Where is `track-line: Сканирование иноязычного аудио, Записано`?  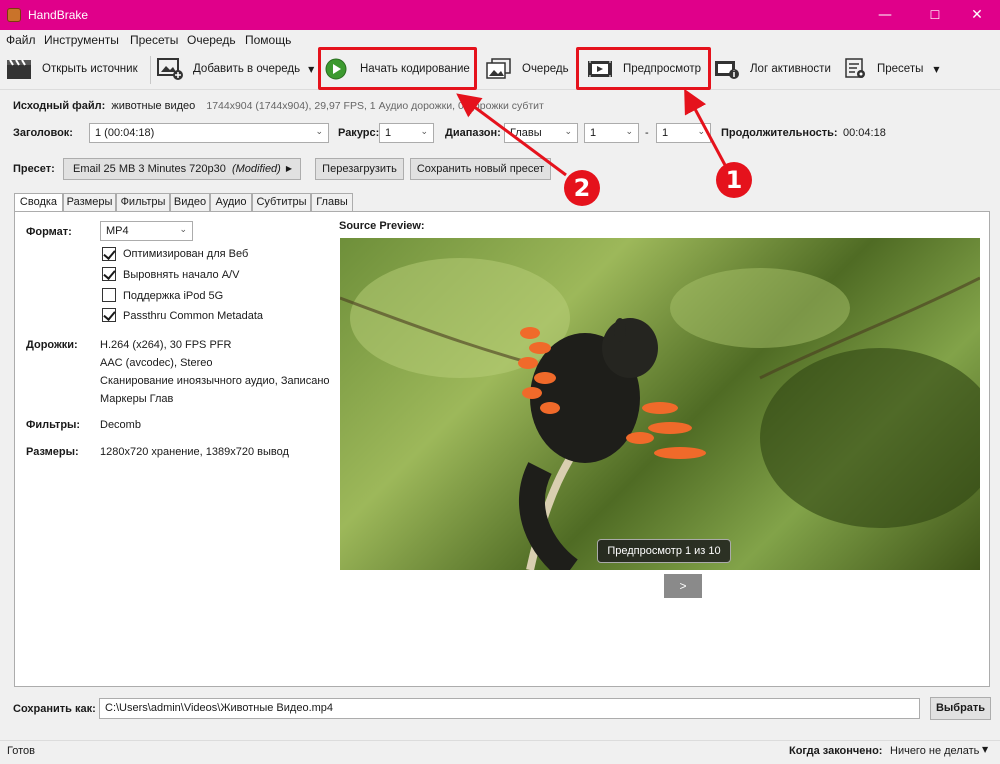 track-line: Сканирование иноязычного аудио, Записано is located at coordinates (215, 381).